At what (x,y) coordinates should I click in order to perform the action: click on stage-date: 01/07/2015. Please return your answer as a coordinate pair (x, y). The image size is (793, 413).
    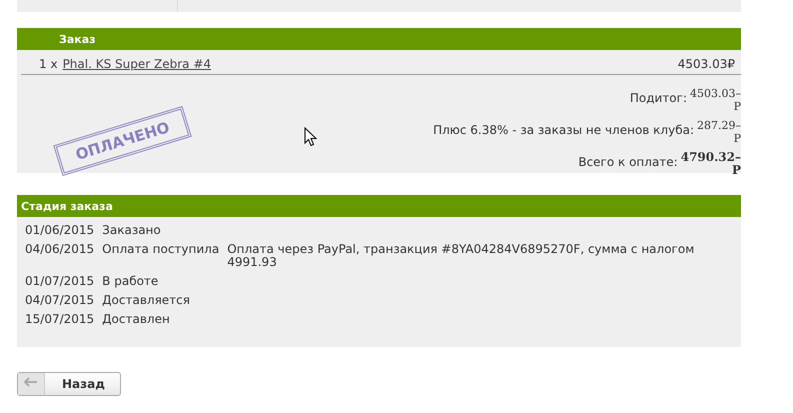
    Looking at the image, I should click on (60, 281).